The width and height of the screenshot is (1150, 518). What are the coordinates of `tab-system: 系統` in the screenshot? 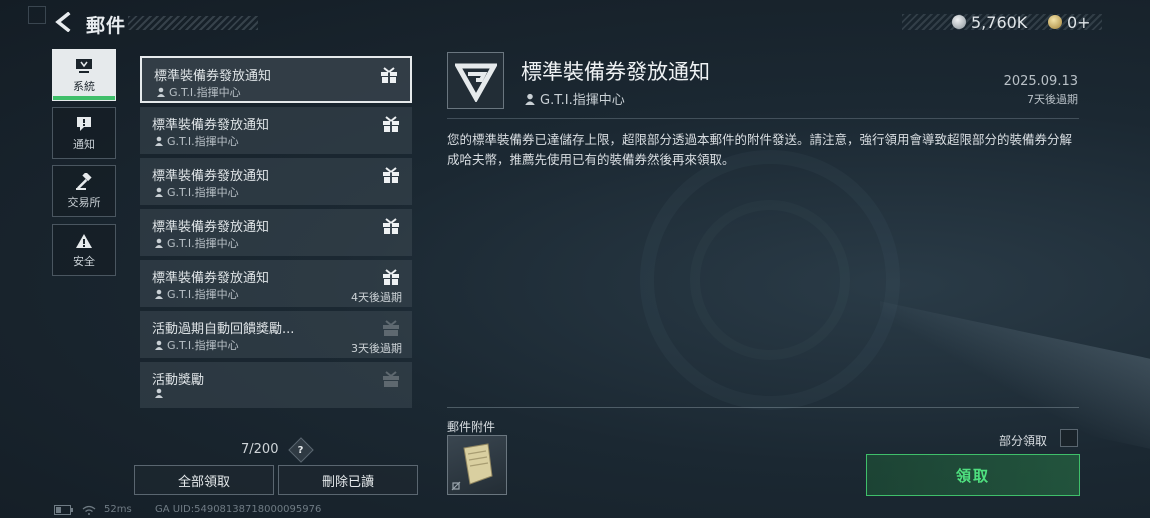 It's located at (84, 75).